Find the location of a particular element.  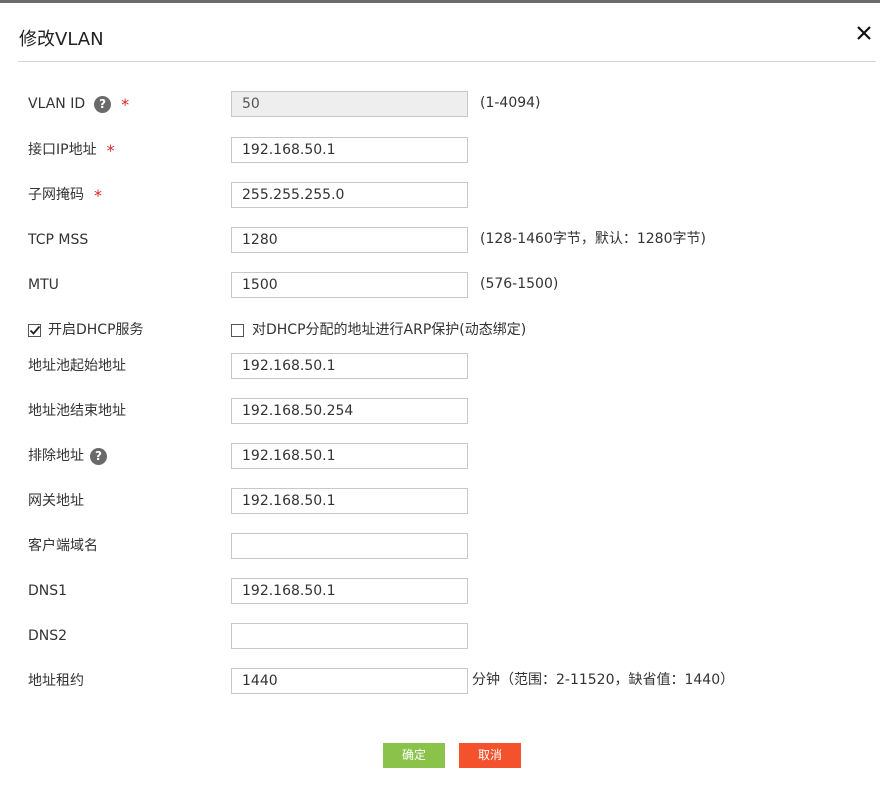

check-icon is located at coordinates (35, 330).